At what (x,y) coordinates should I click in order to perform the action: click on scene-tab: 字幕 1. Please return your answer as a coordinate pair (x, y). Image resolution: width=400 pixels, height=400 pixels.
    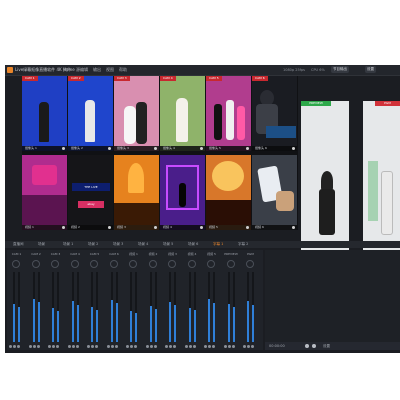
    Looking at the image, I should click on (218, 244).